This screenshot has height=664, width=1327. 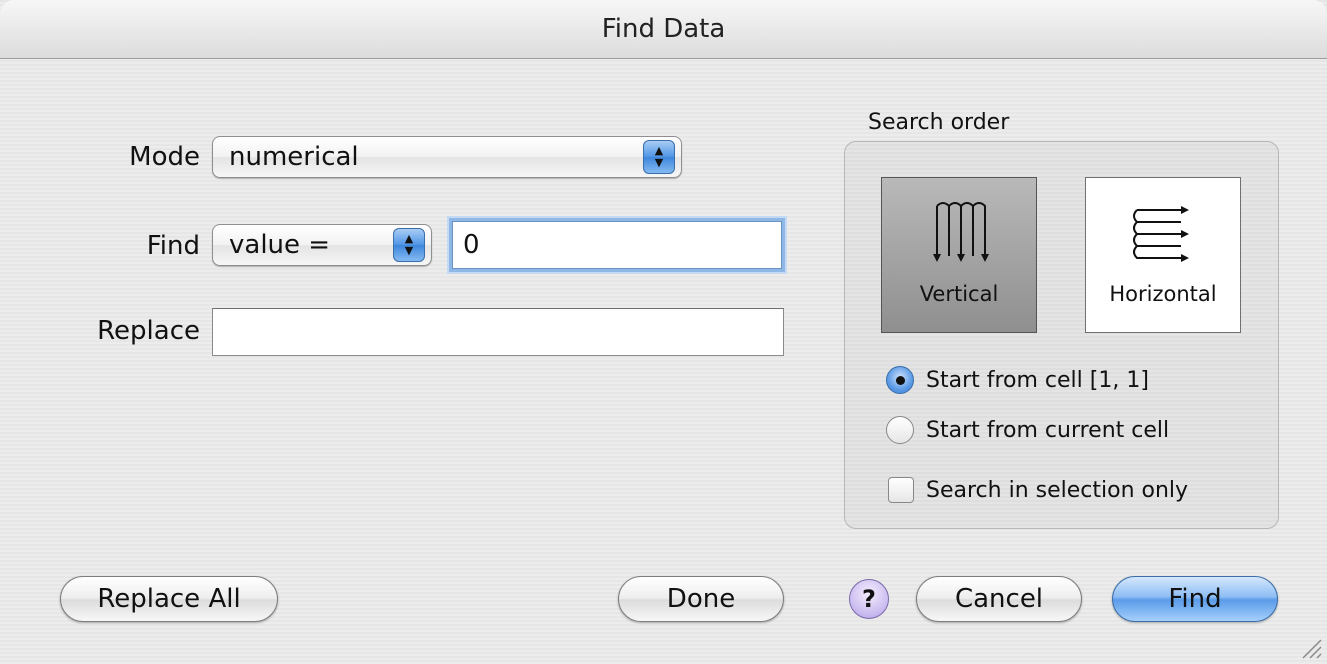 I want to click on find-label: Find, so click(x=173, y=246).